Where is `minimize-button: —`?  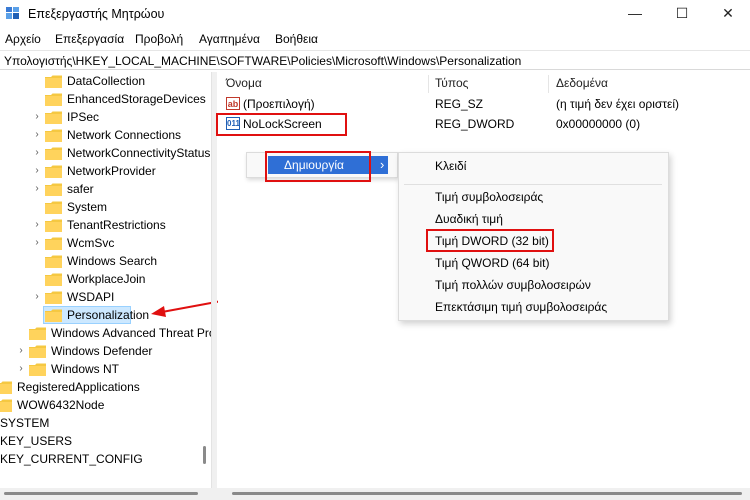 minimize-button: — is located at coordinates (635, 14).